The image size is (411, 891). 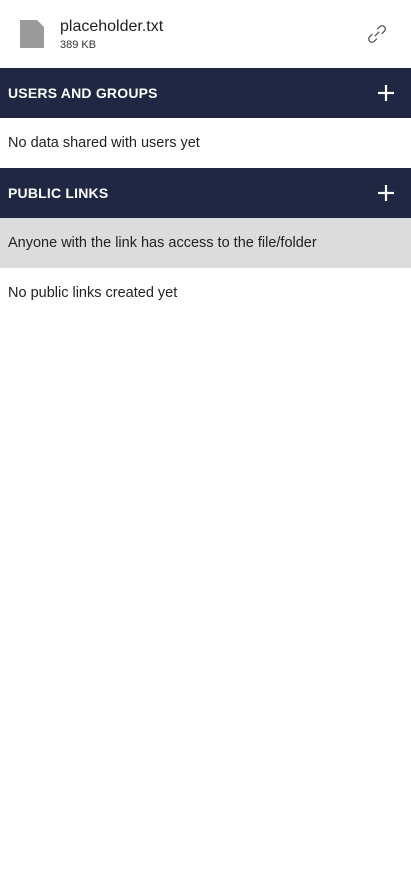 What do you see at coordinates (205, 34) in the screenshot?
I see `file-header: placeholder.txt 389 KB` at bounding box center [205, 34].